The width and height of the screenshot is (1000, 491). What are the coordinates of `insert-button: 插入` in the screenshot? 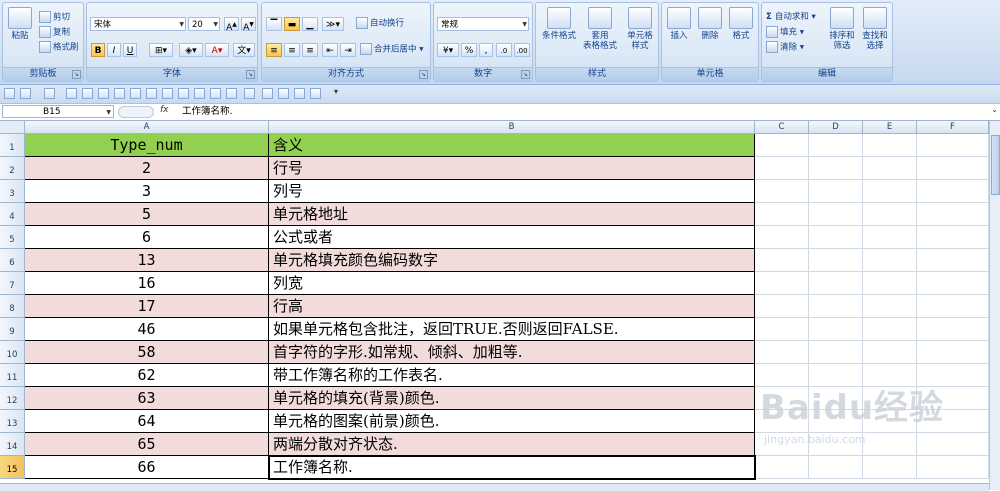 It's located at (679, 24).